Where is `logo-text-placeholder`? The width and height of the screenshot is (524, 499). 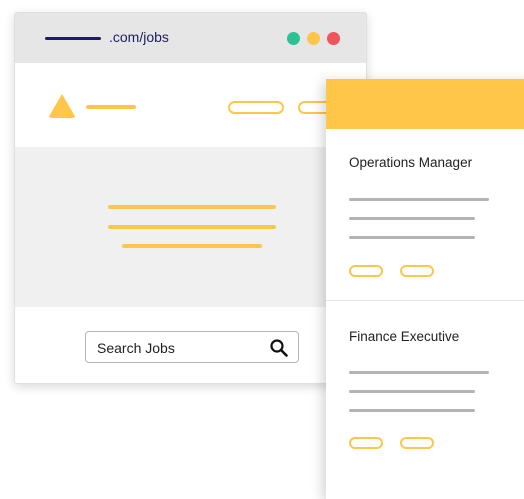 logo-text-placeholder is located at coordinates (111, 107).